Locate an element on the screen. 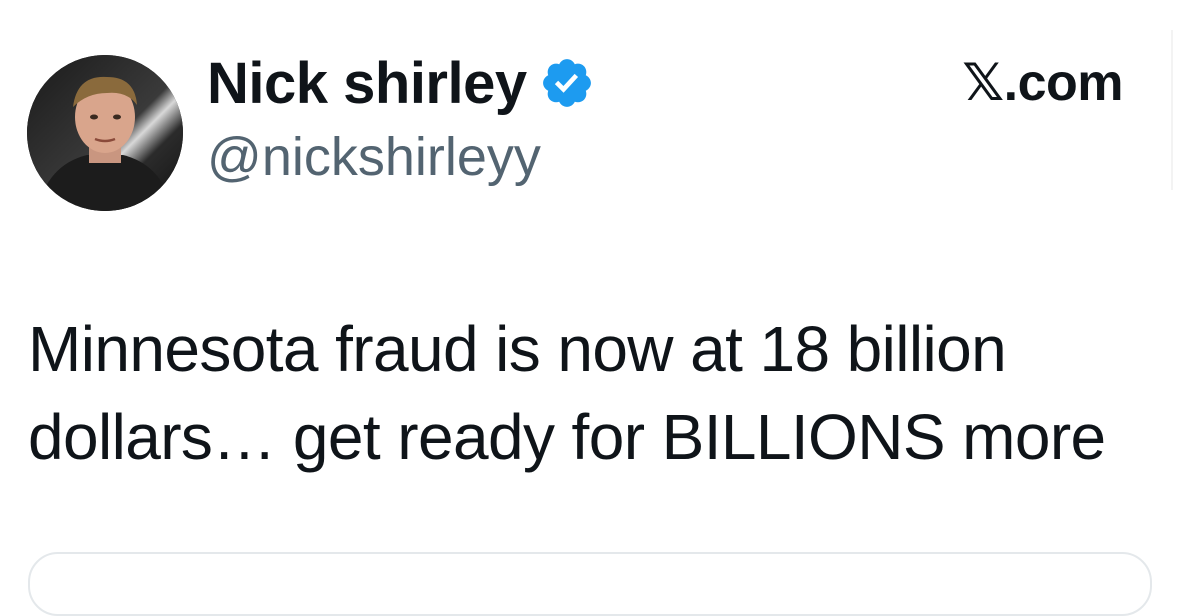  author-avatar is located at coordinates (105, 133).